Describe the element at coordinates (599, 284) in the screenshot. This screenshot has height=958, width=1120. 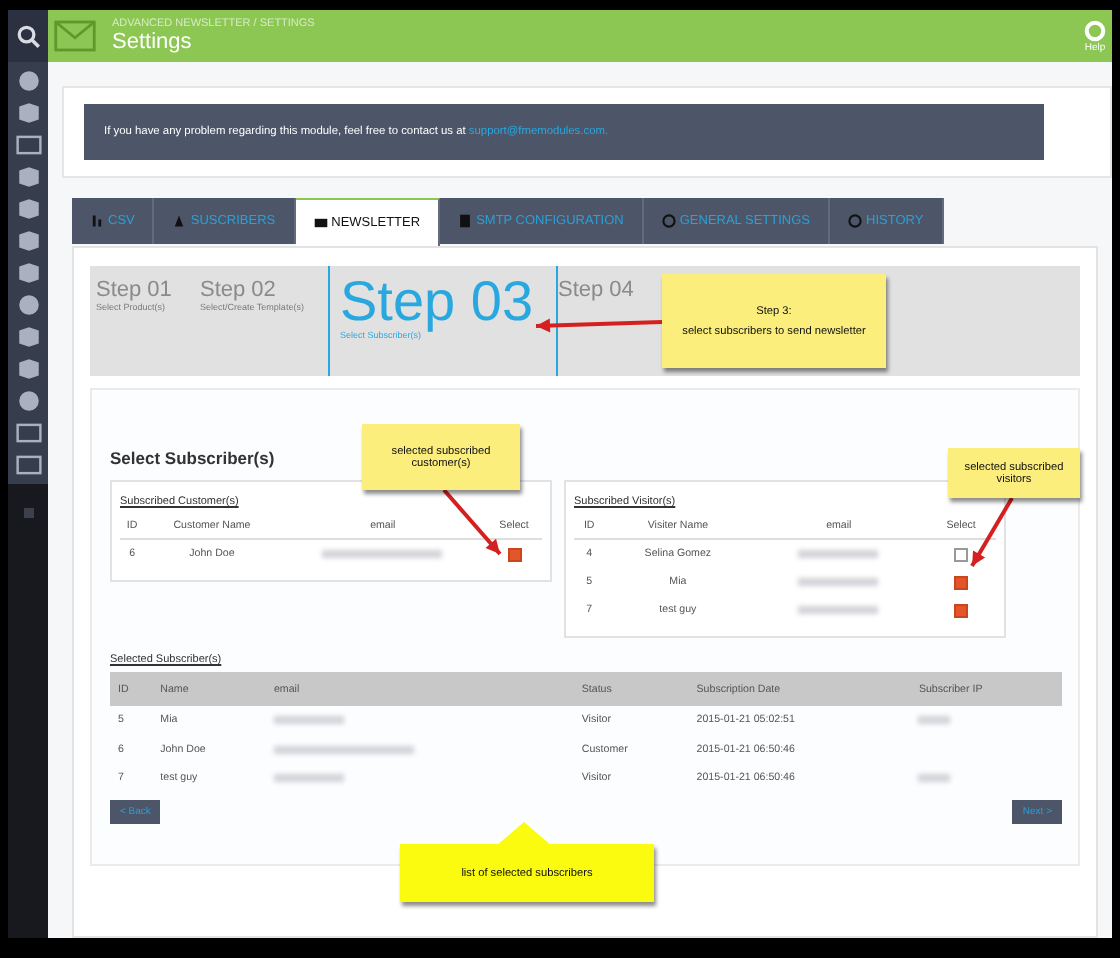
I see `wizard-step: Step 04` at that location.